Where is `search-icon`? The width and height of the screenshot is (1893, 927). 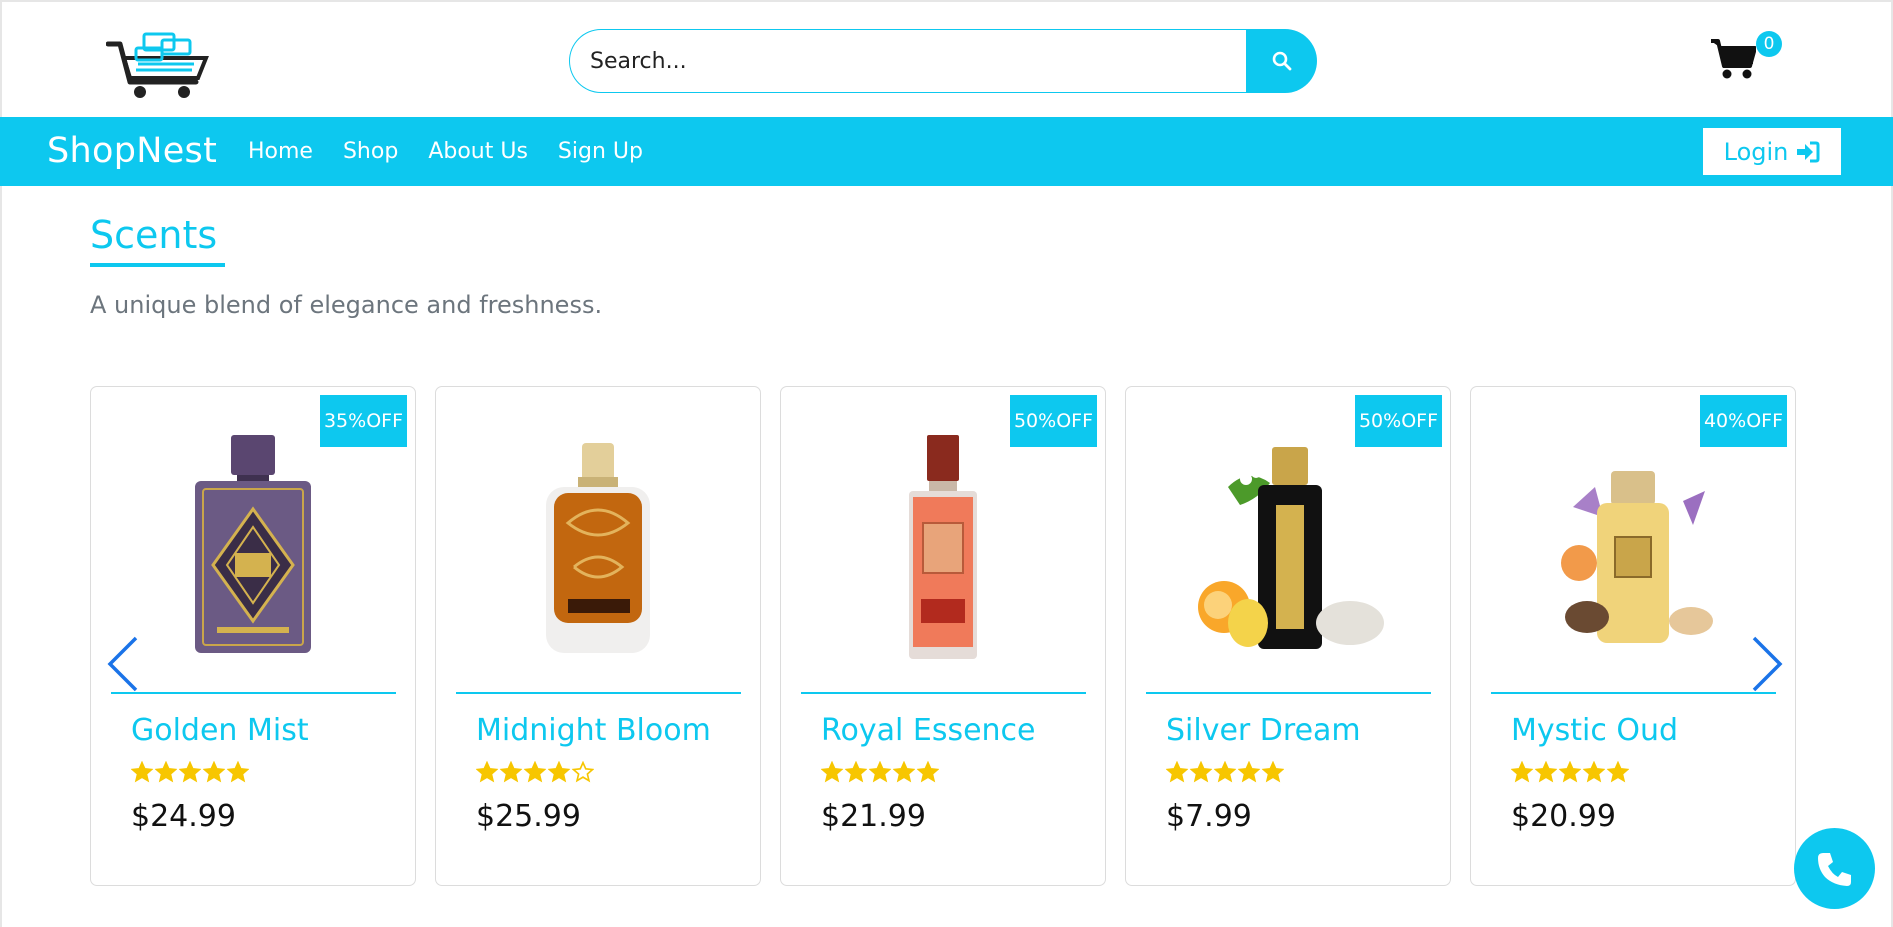
search-icon is located at coordinates (1281, 61).